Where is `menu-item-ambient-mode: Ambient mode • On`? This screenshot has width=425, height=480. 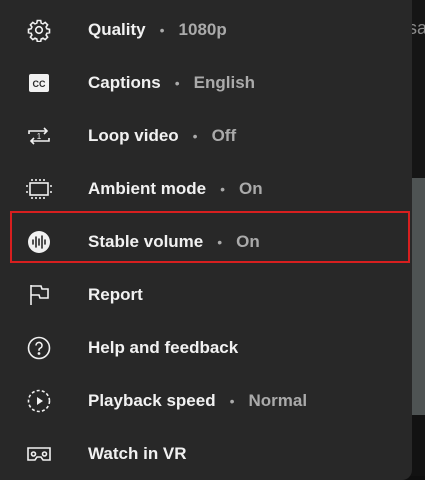
menu-item-ambient-mode: Ambient mode • On is located at coordinates (206, 188).